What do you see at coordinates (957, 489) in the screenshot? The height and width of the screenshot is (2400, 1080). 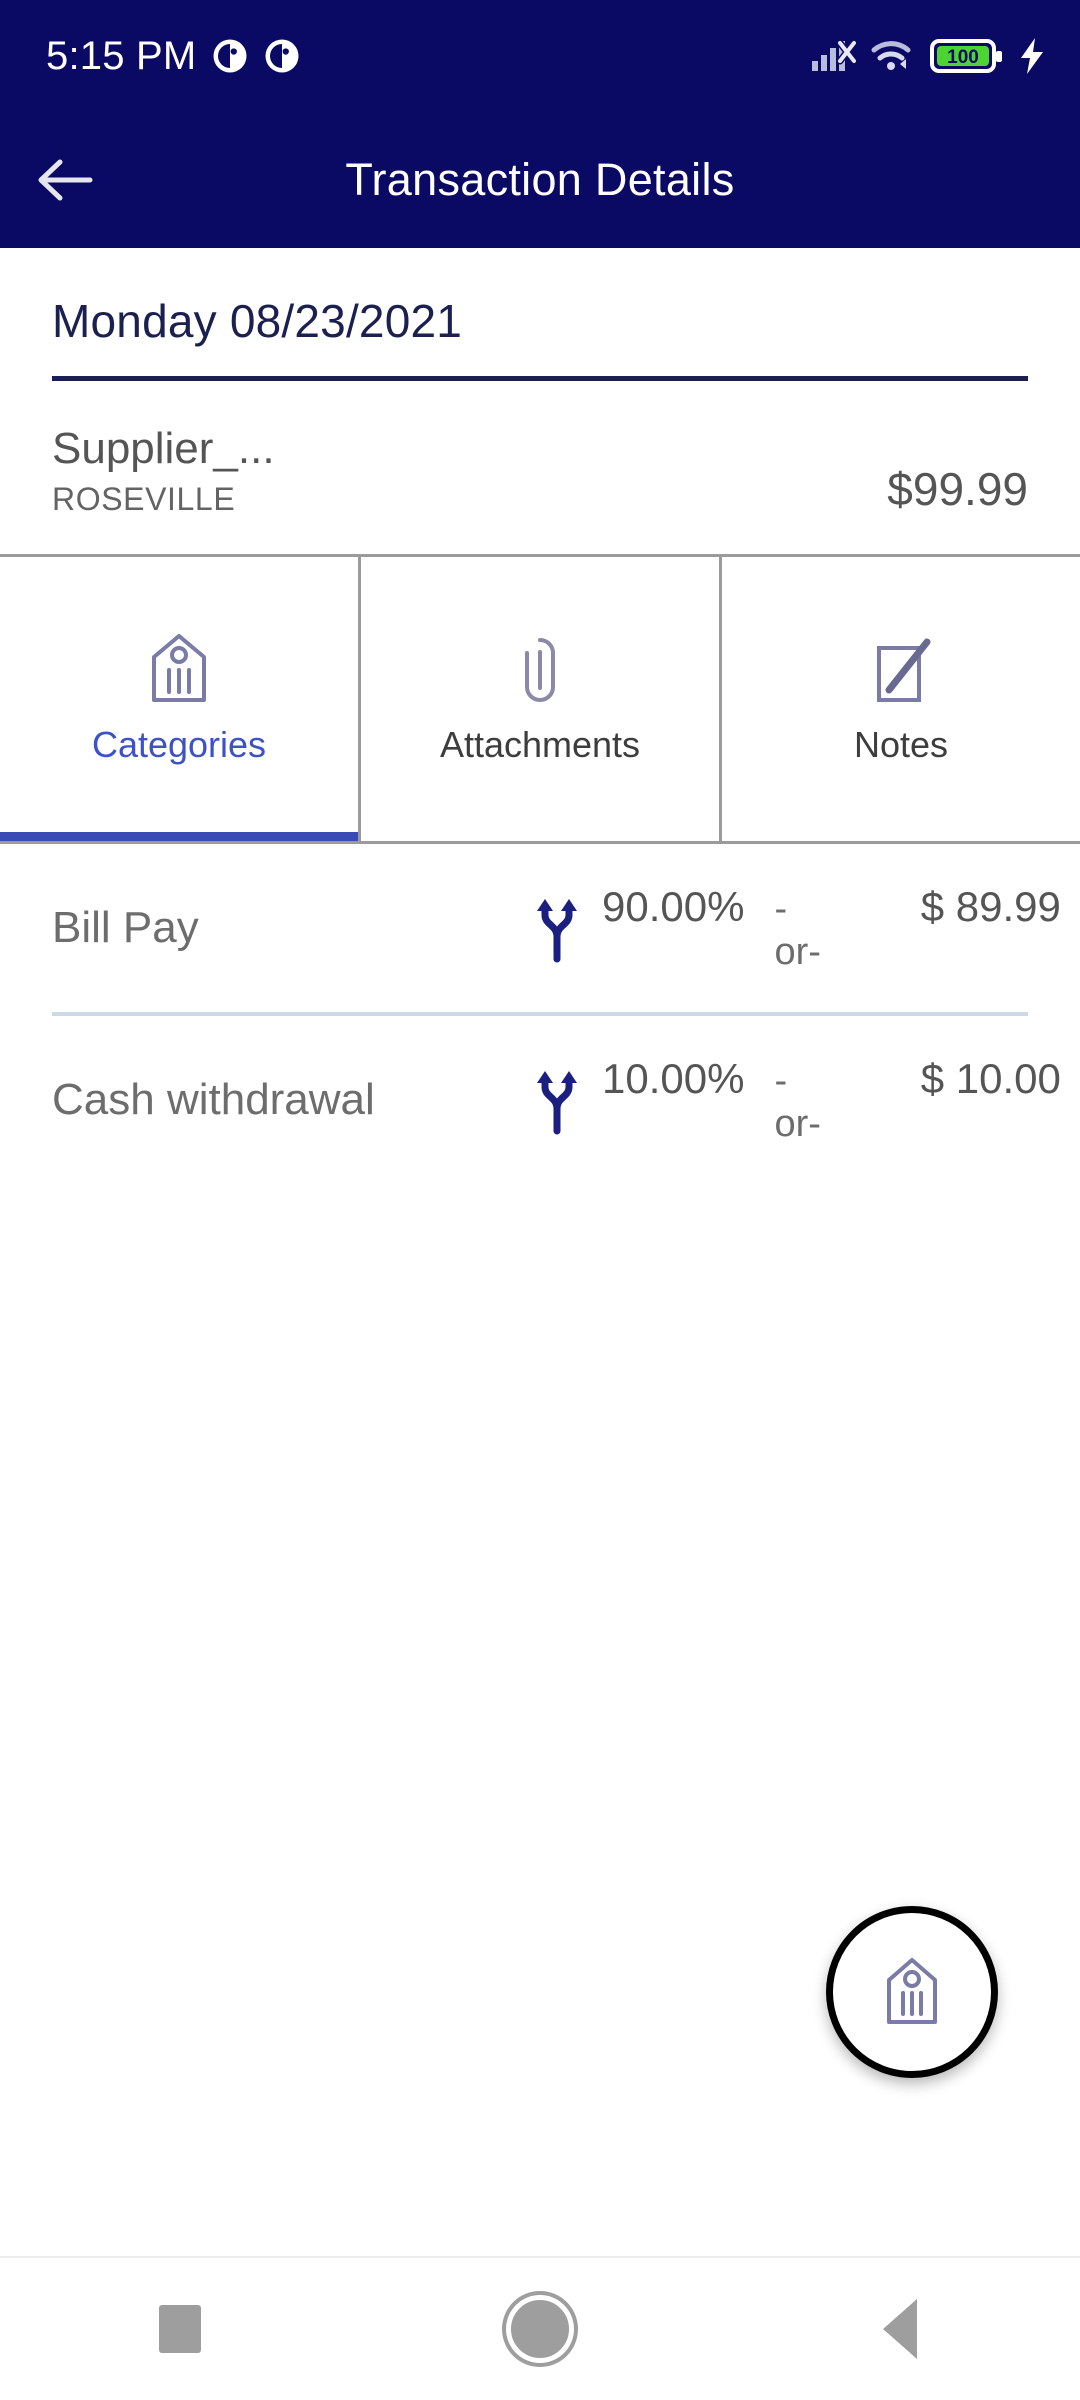 I see `transaction-amount: $99.99` at bounding box center [957, 489].